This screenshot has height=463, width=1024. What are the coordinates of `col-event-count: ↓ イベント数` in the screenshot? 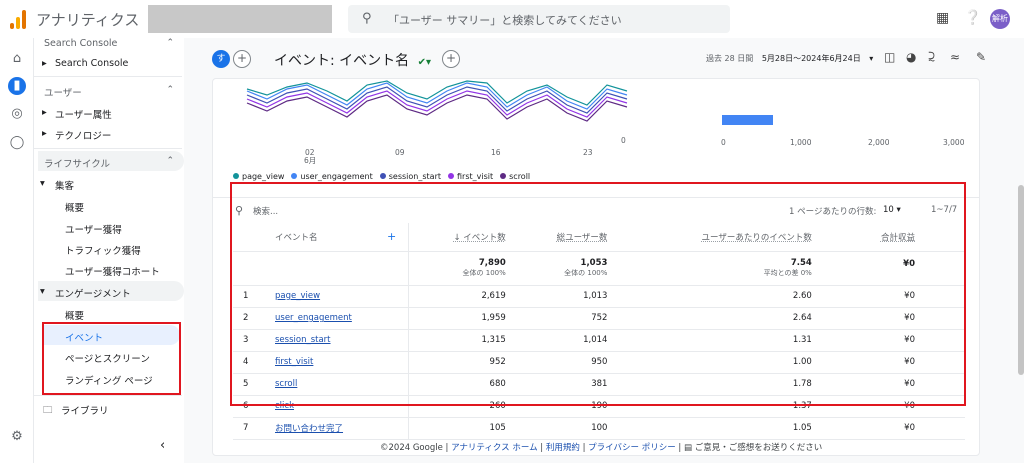 It's located at (461, 237).